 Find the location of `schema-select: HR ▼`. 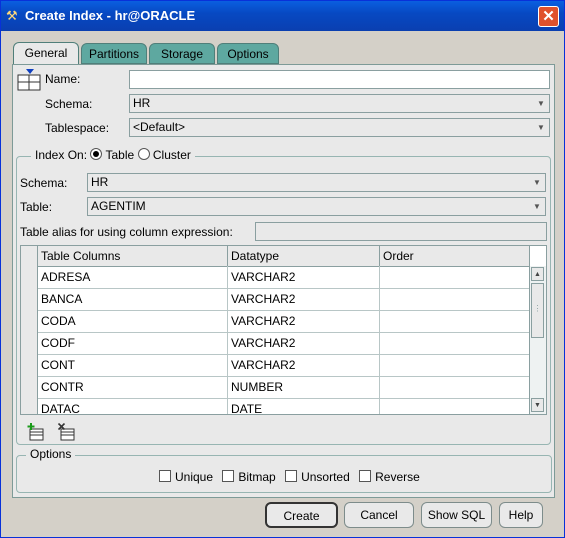

schema-select: HR ▼ is located at coordinates (339, 103).